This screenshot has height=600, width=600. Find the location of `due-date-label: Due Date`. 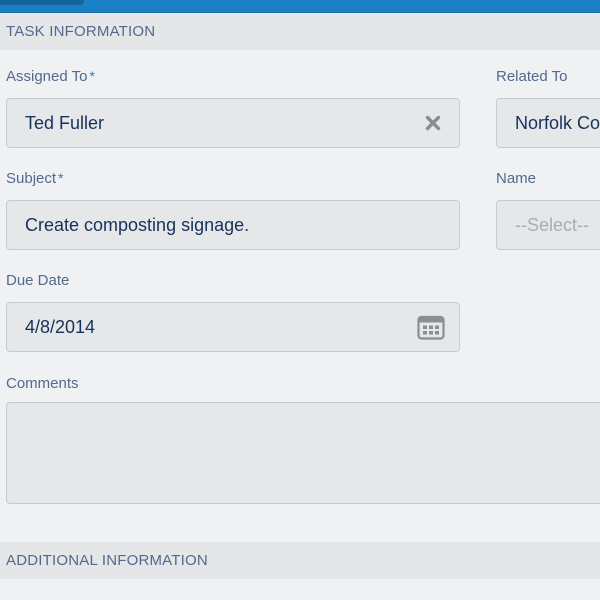

due-date-label: Due Date is located at coordinates (37, 280).